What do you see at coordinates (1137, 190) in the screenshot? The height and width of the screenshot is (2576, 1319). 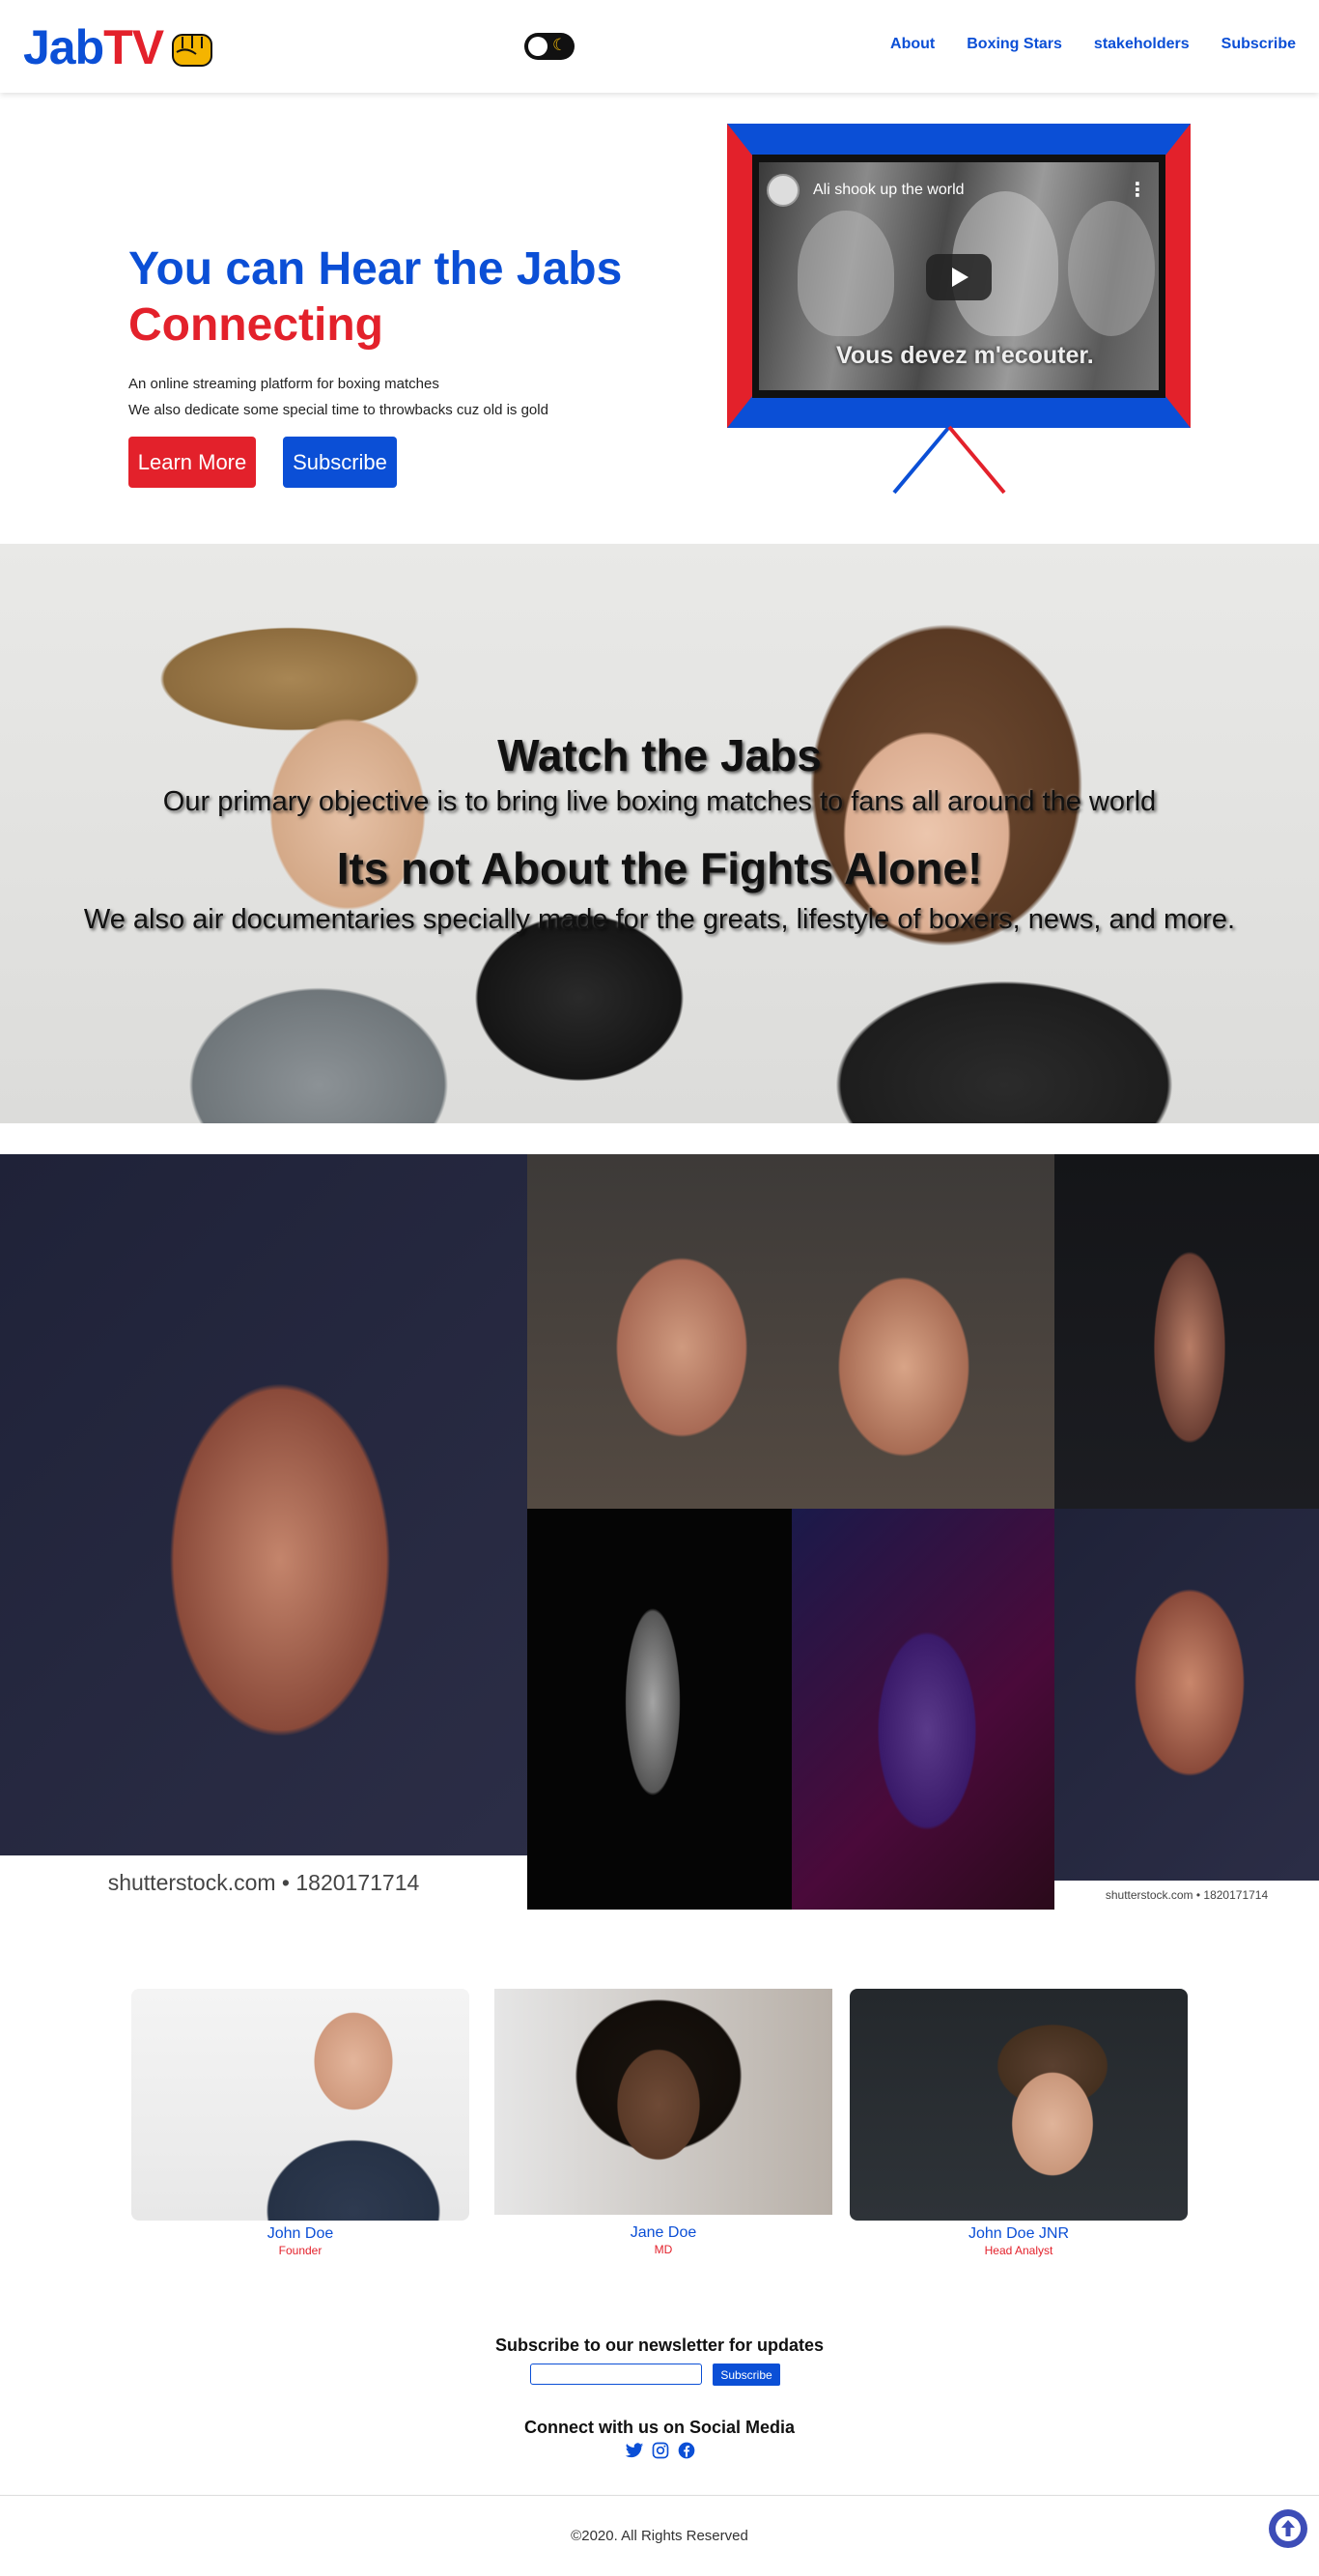 I see `more-options-icon: ⋮` at bounding box center [1137, 190].